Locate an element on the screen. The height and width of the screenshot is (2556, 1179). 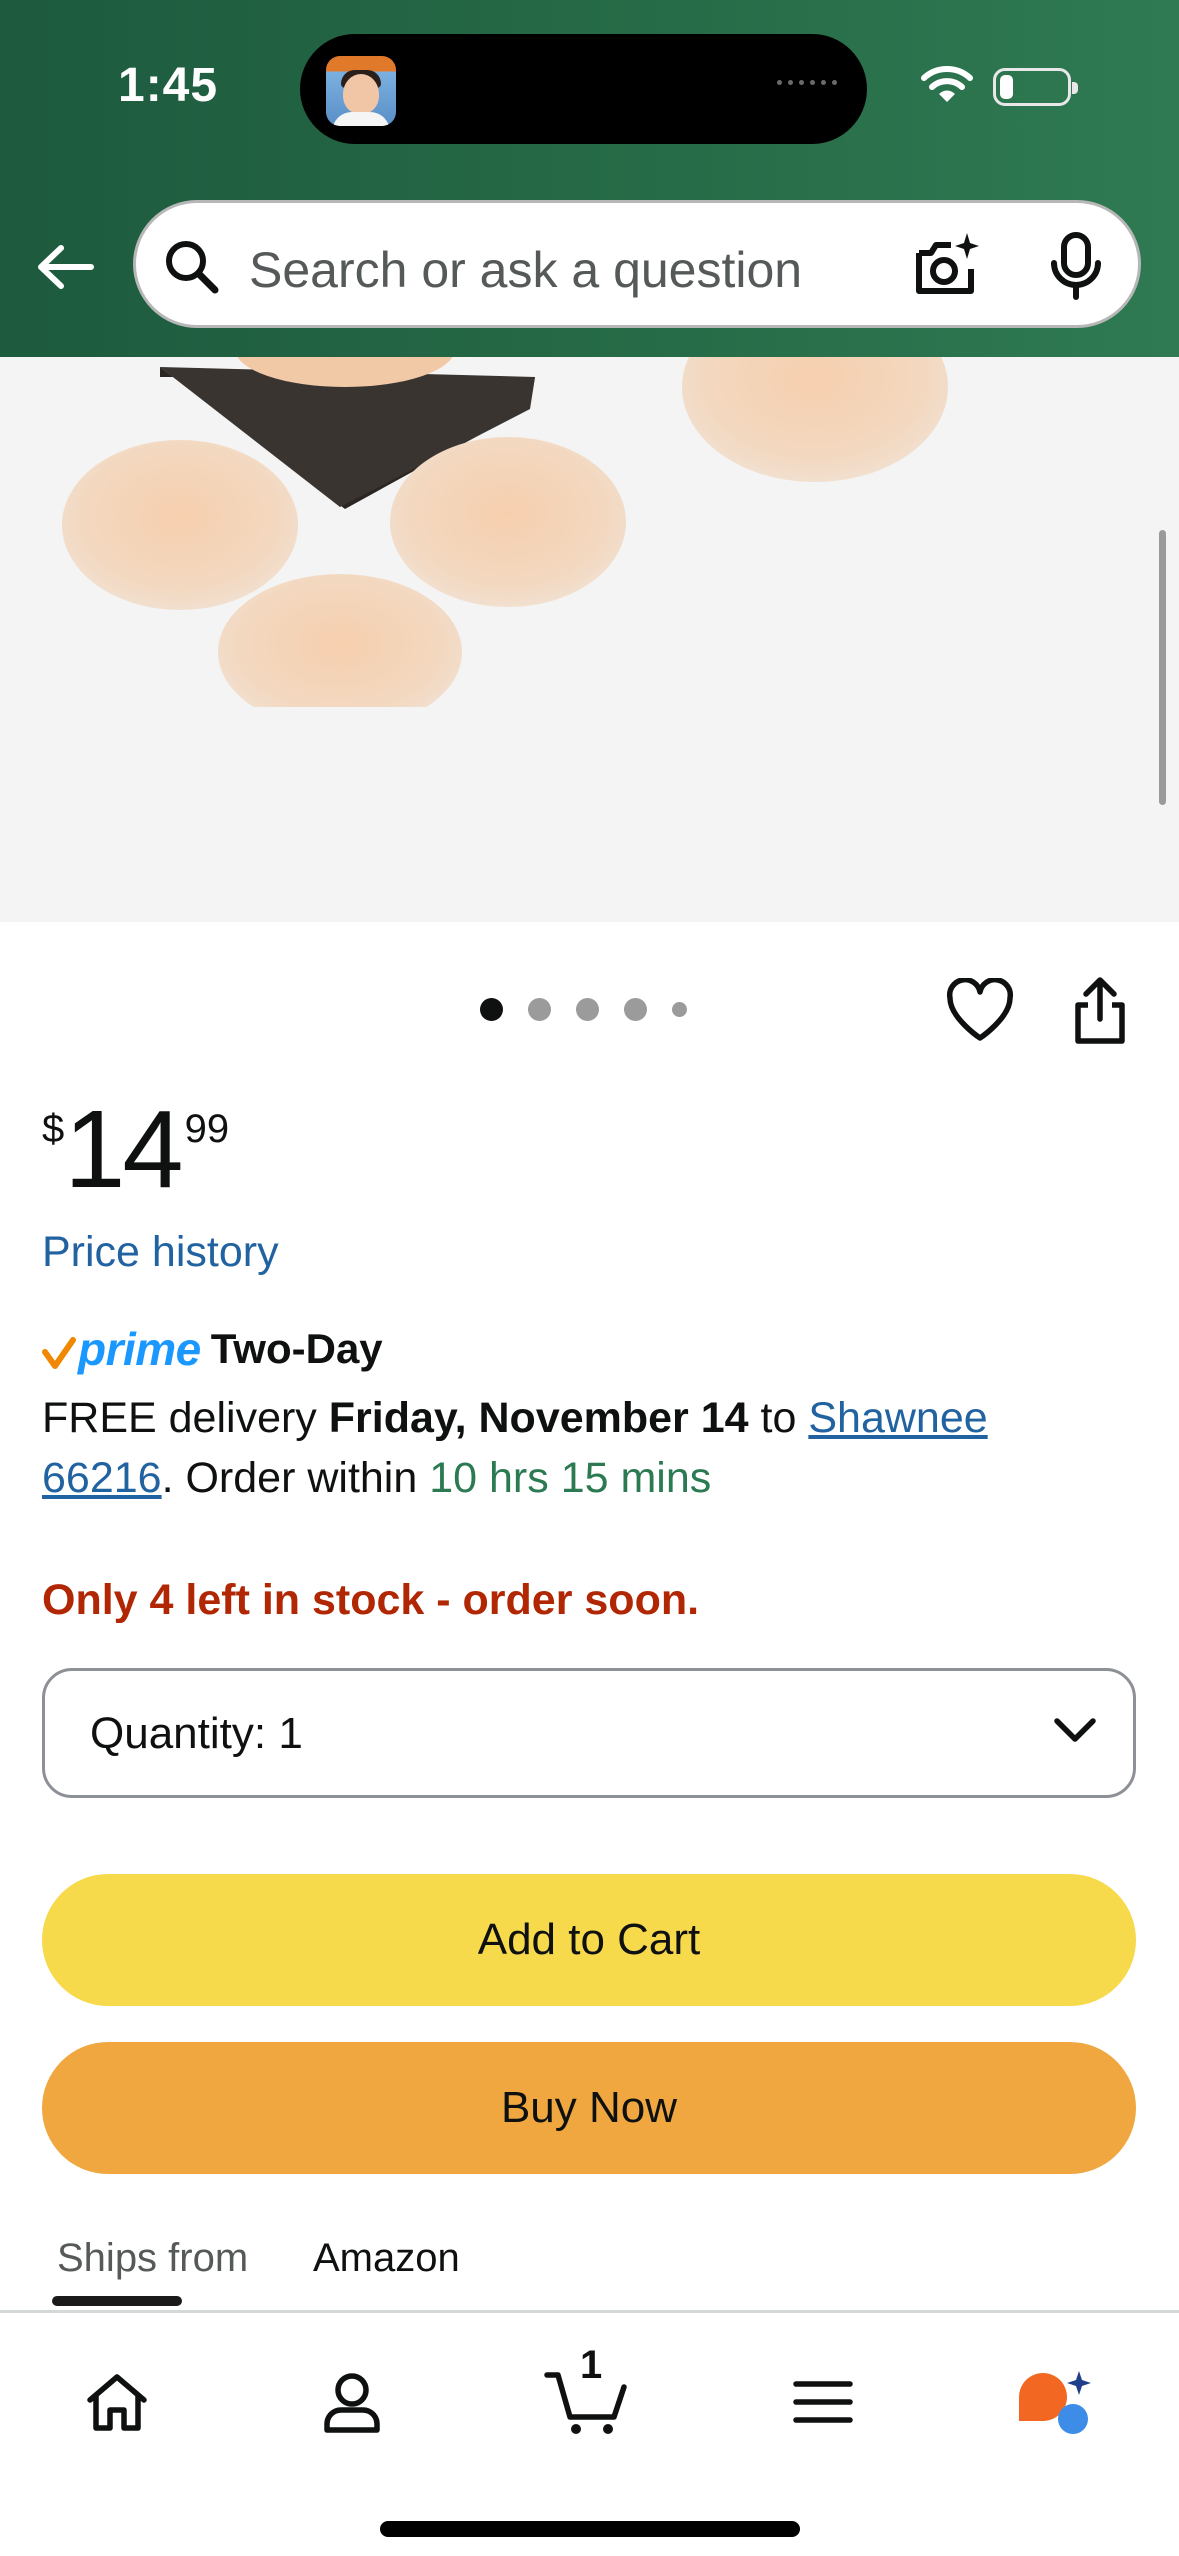
back-button is located at coordinates (65, 267).